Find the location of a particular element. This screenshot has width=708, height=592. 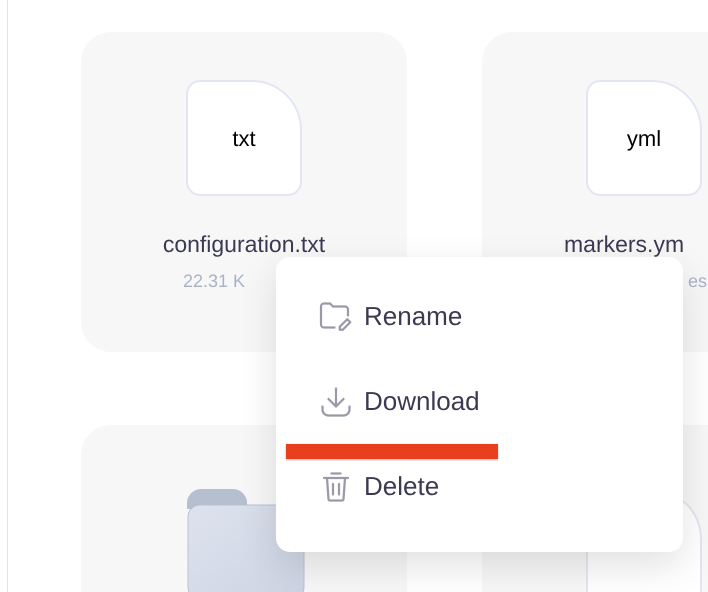

file-icon: yml is located at coordinates (644, 138).